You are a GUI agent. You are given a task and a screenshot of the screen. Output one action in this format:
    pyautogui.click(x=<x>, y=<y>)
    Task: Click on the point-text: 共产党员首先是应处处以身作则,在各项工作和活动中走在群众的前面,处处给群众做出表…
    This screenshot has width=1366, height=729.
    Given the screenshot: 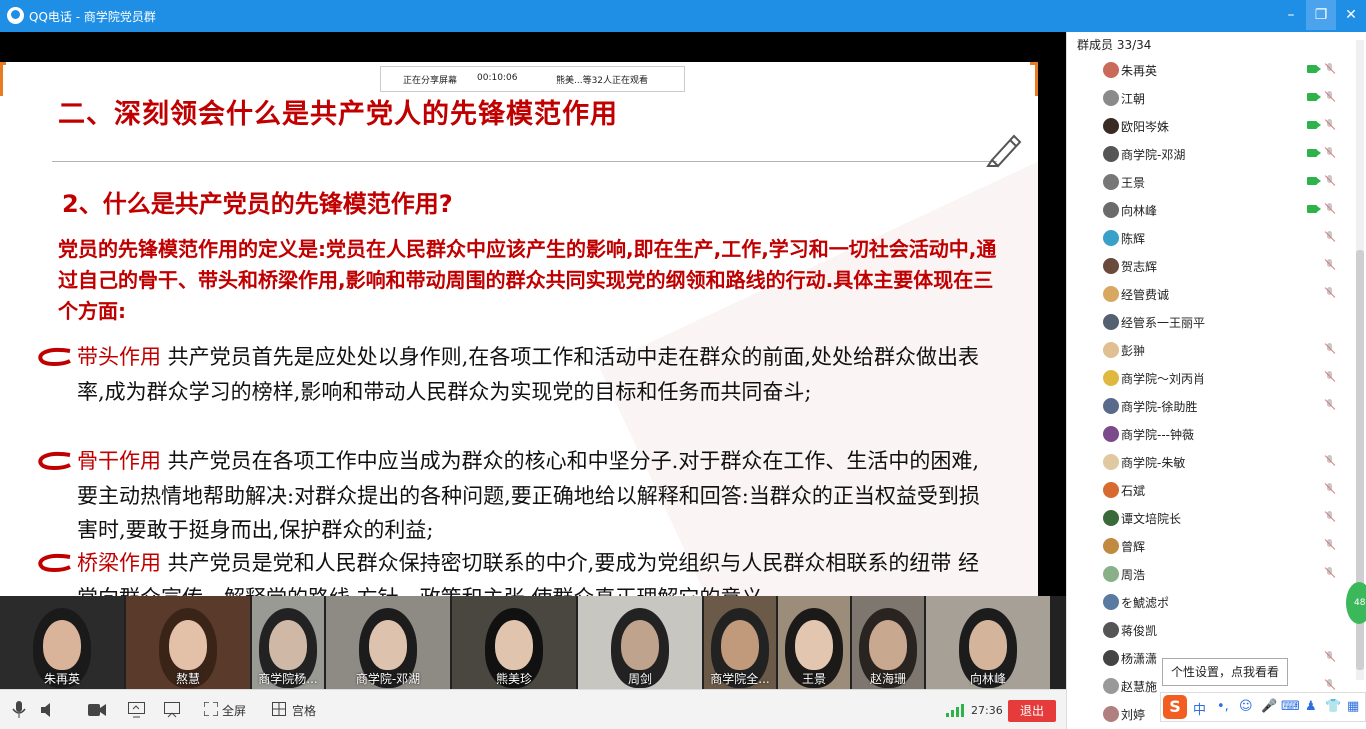 What is the action you would take?
    pyautogui.click(x=528, y=374)
    